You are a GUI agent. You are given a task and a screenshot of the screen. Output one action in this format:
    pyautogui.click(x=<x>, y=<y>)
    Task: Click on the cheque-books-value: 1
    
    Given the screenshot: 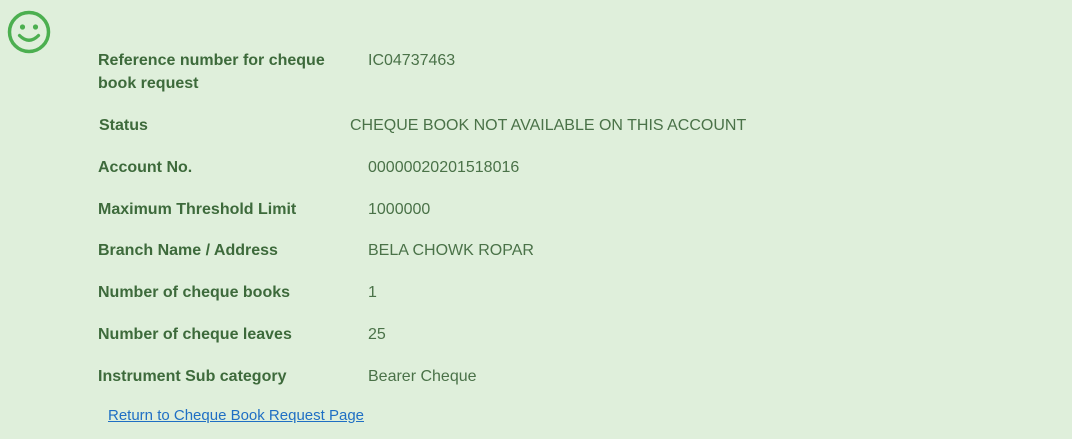 What is the action you would take?
    pyautogui.click(x=372, y=292)
    